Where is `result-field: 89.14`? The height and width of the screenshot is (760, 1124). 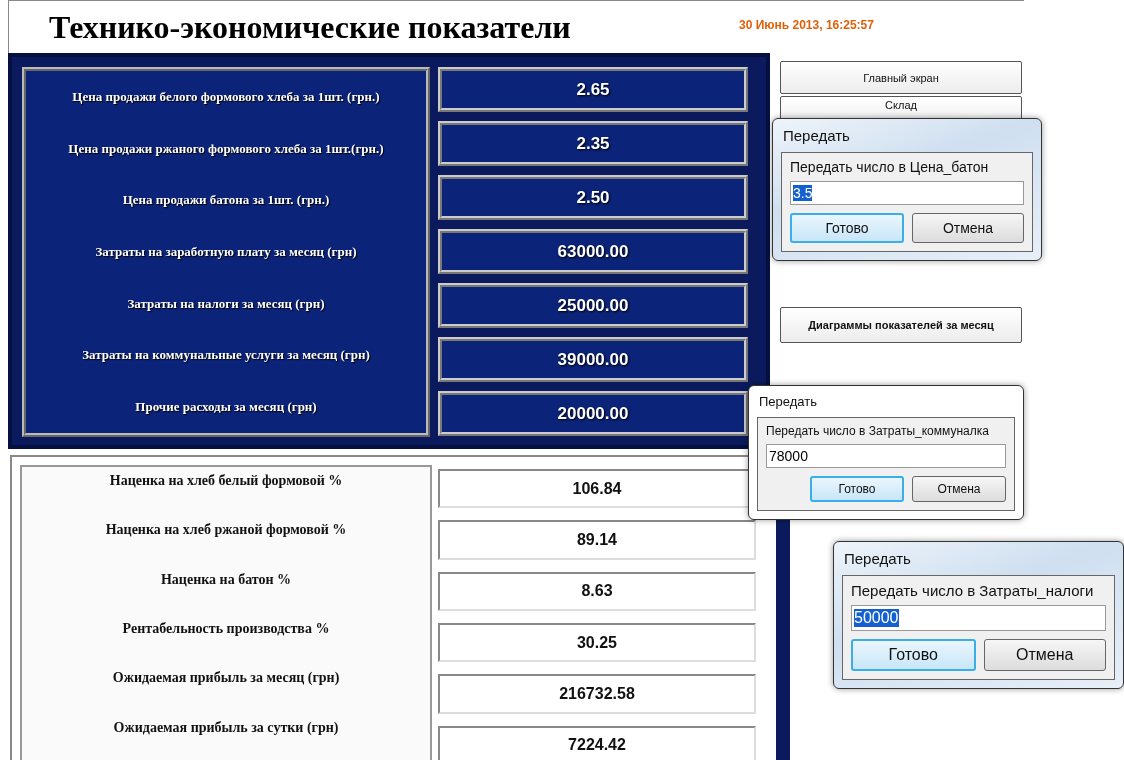
result-field: 89.14 is located at coordinates (597, 540).